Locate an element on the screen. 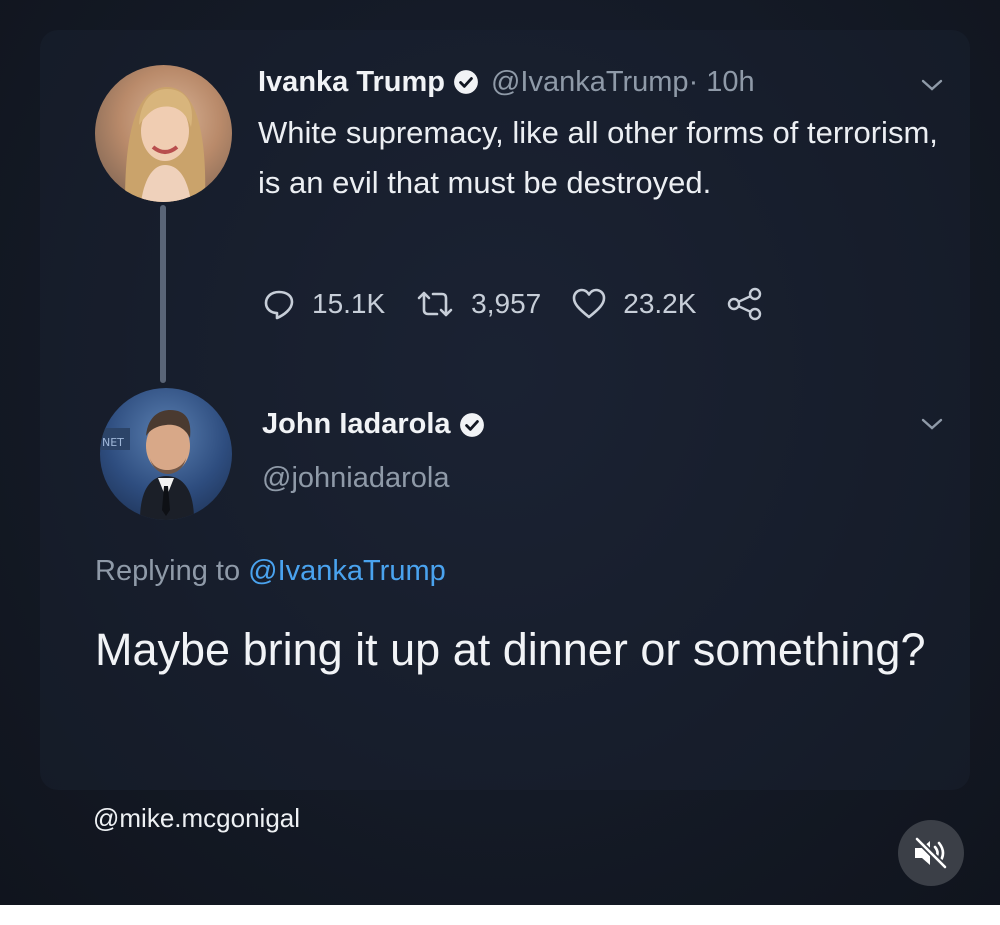 This screenshot has width=1000, height=925. bottom-edge-strip is located at coordinates (500, 915).